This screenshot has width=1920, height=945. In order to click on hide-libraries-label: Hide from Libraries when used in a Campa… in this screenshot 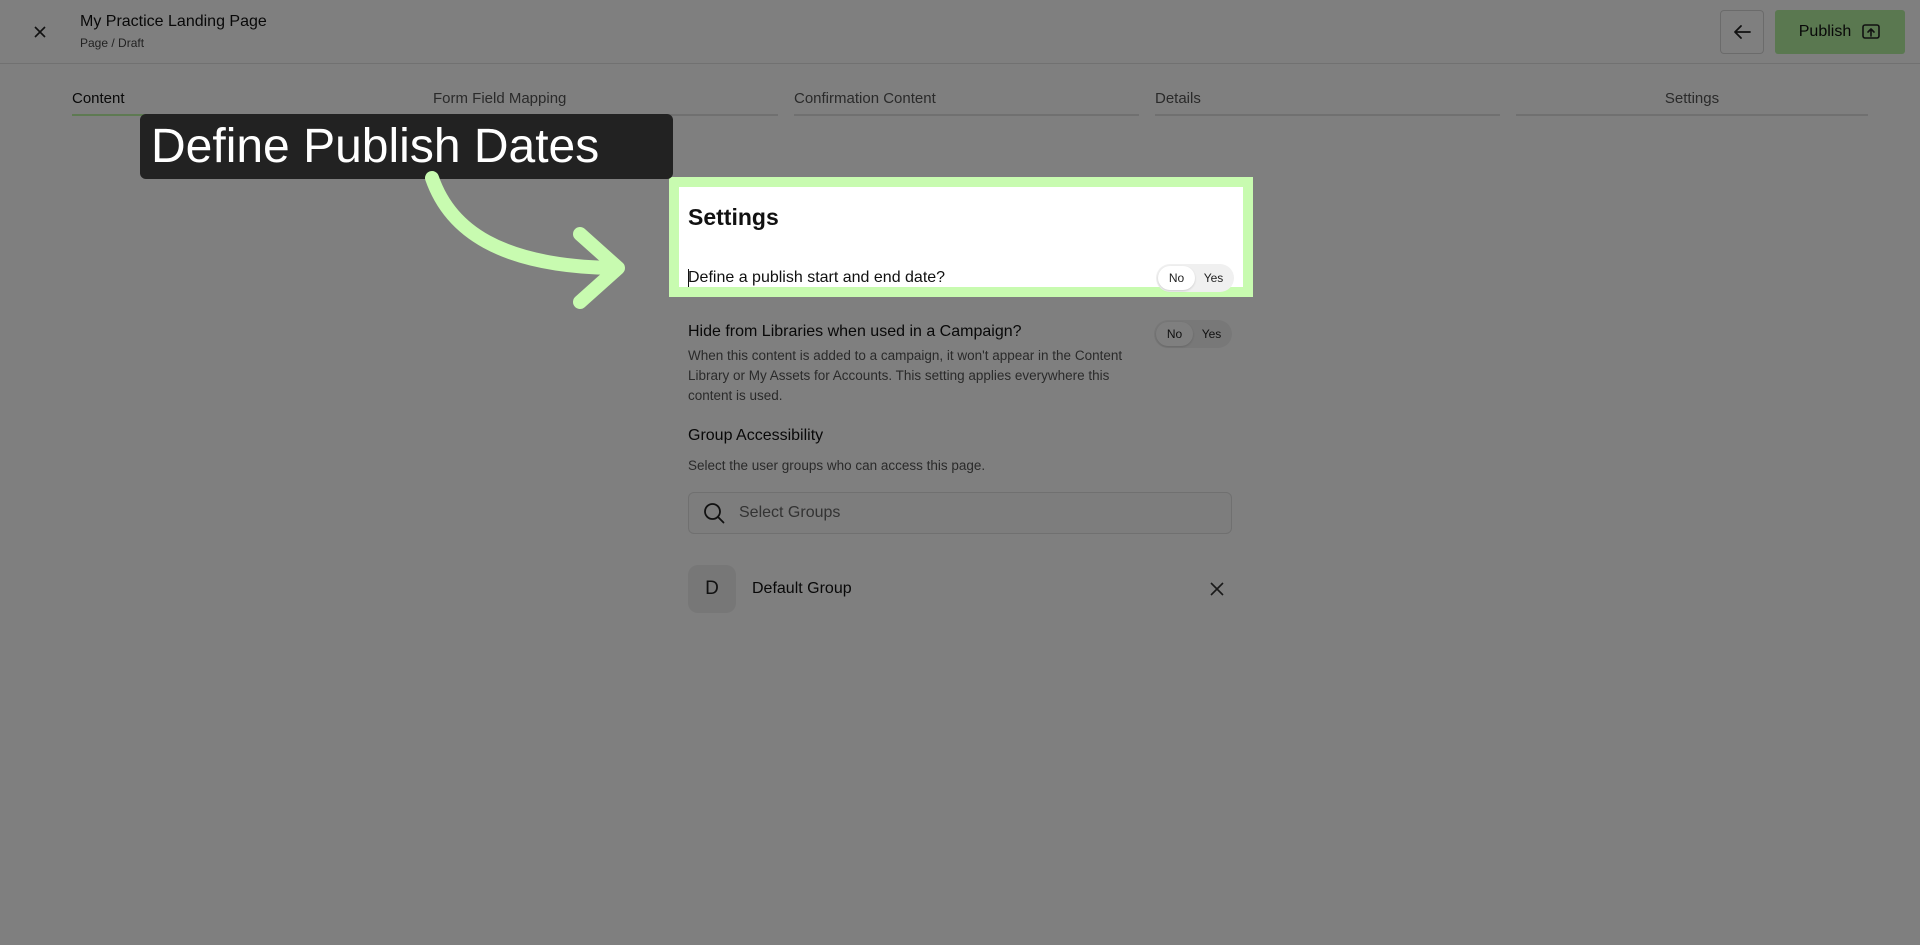, I will do `click(855, 331)`.